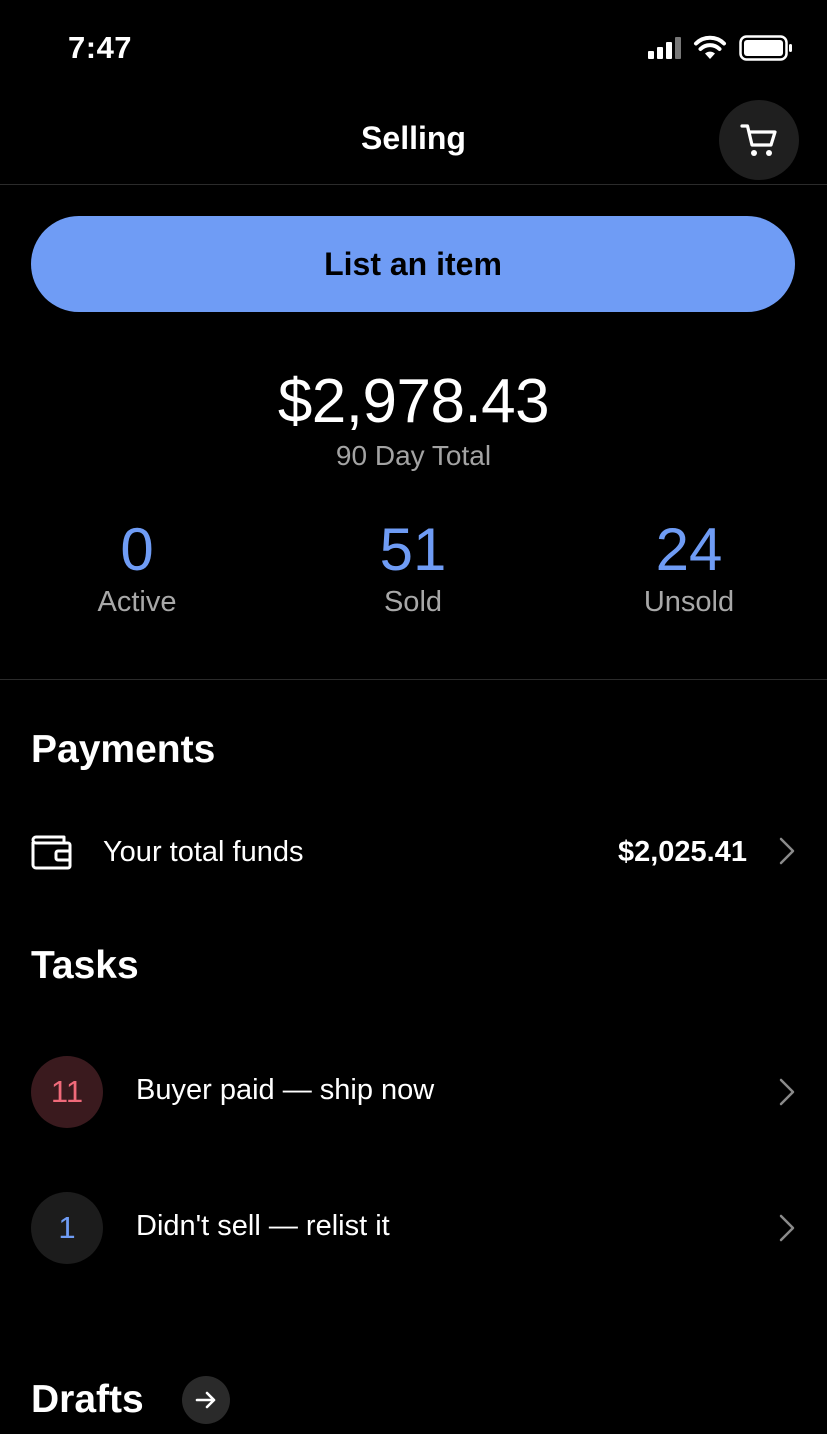  I want to click on battery-icon, so click(765, 48).